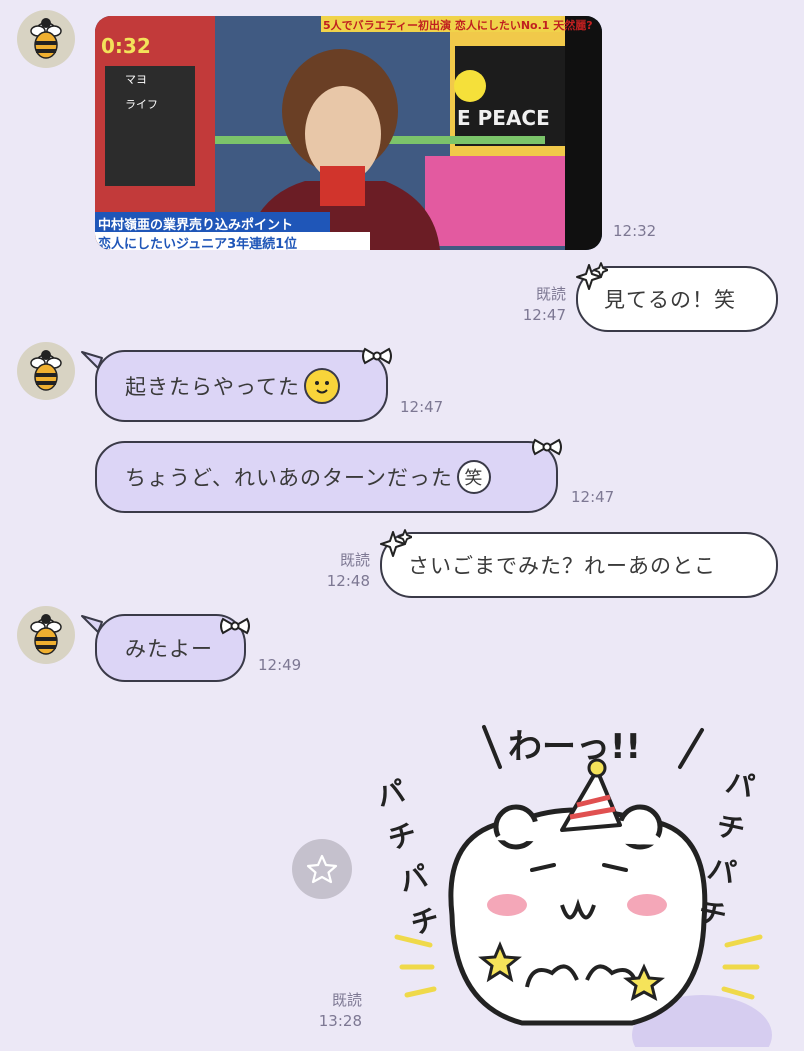 This screenshot has height=1051, width=804. I want to click on message-text: みたよー, so click(169, 649).